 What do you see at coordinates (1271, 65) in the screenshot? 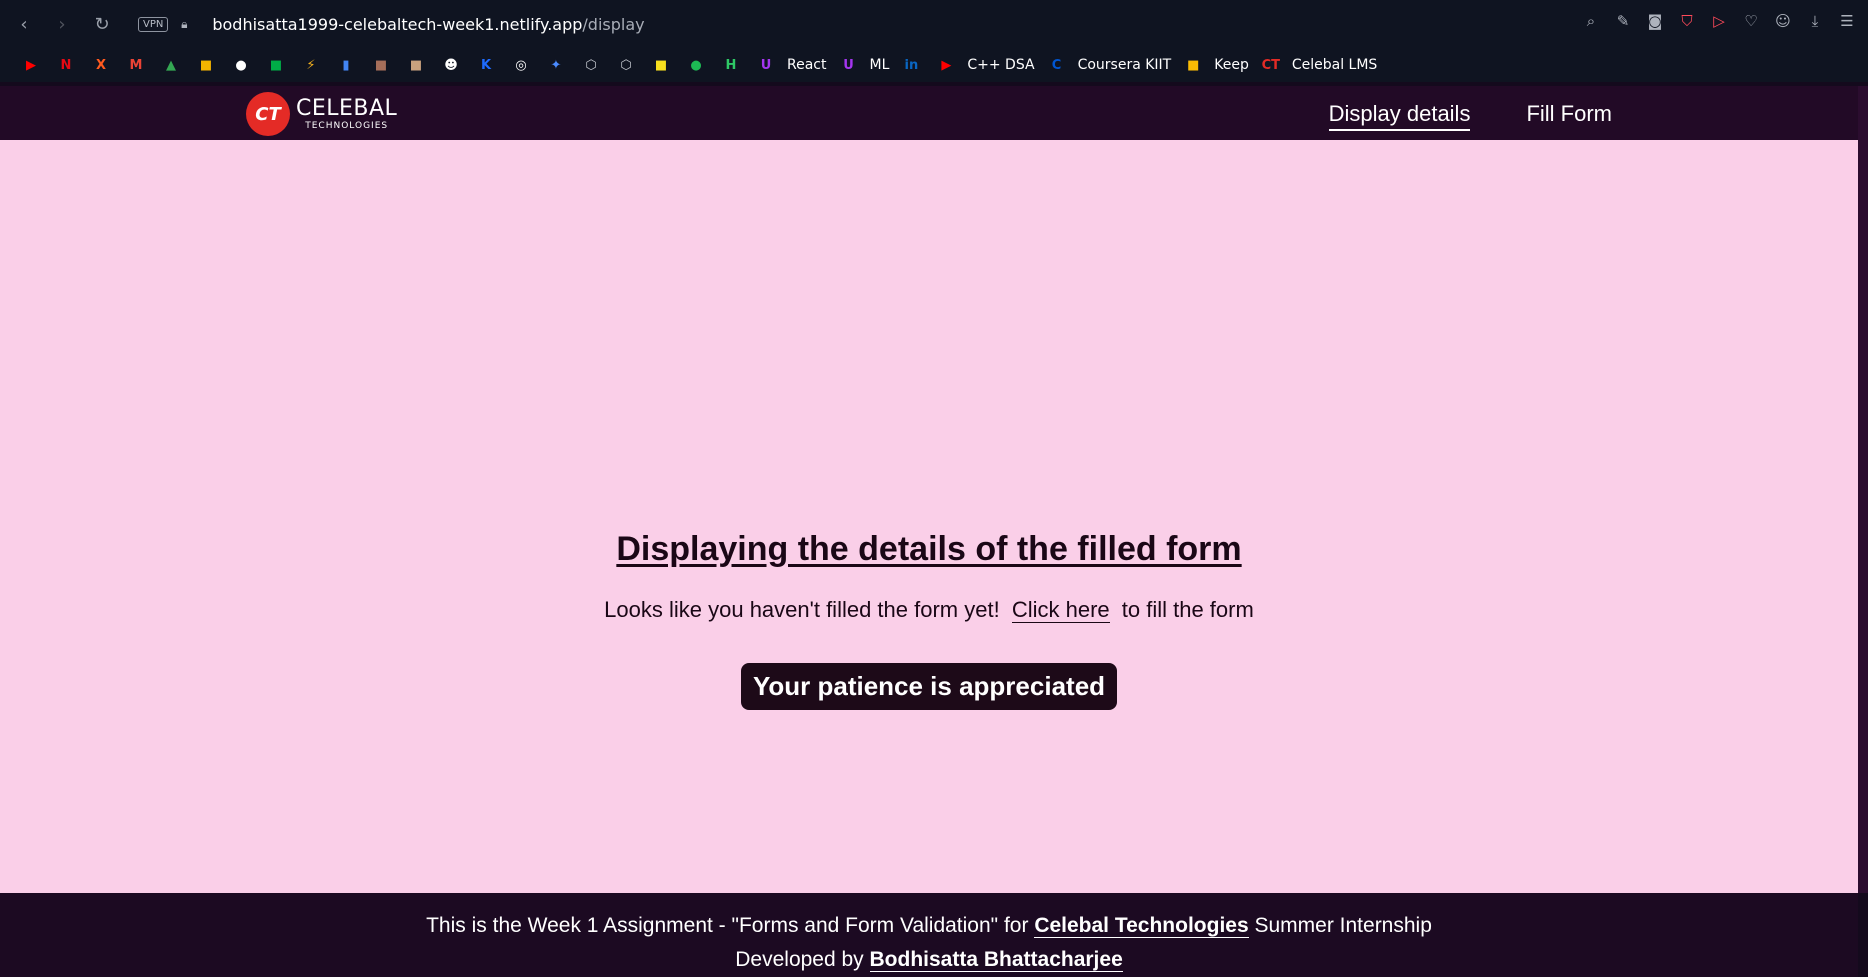
I see `celebal-icon: CT` at bounding box center [1271, 65].